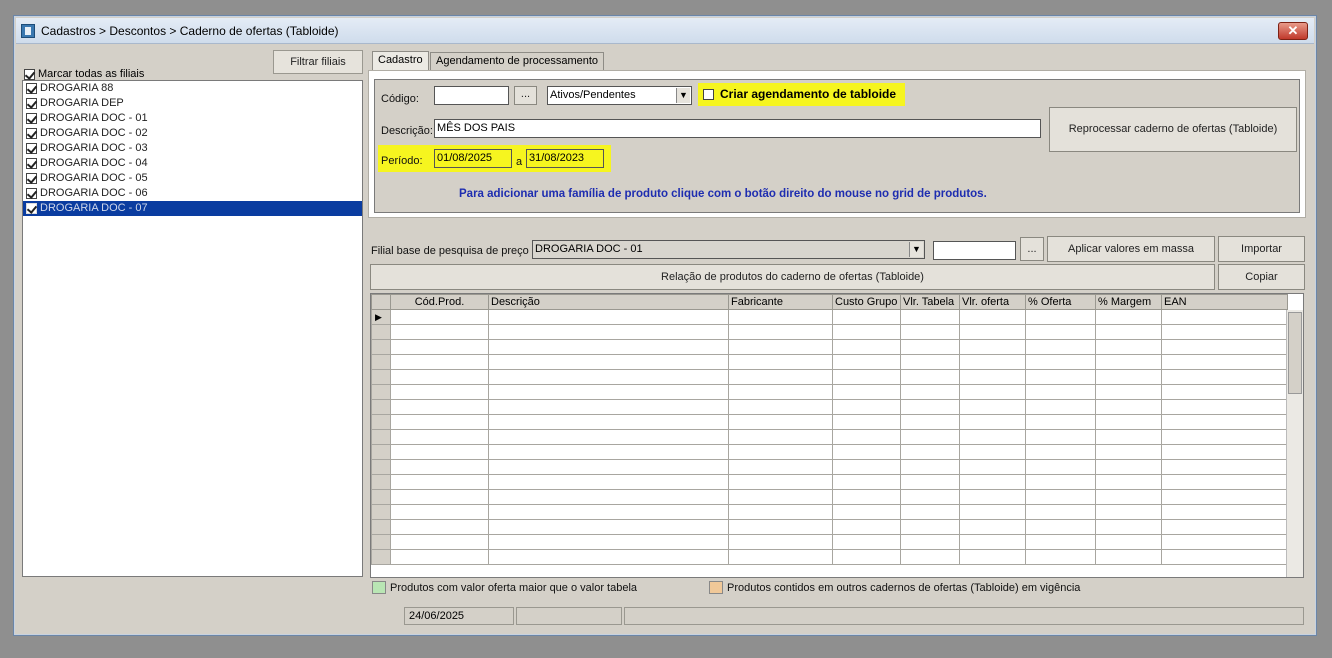 This screenshot has height=658, width=1332. What do you see at coordinates (737, 128) in the screenshot?
I see `descricao-input: MÊS DOS PAIS` at bounding box center [737, 128].